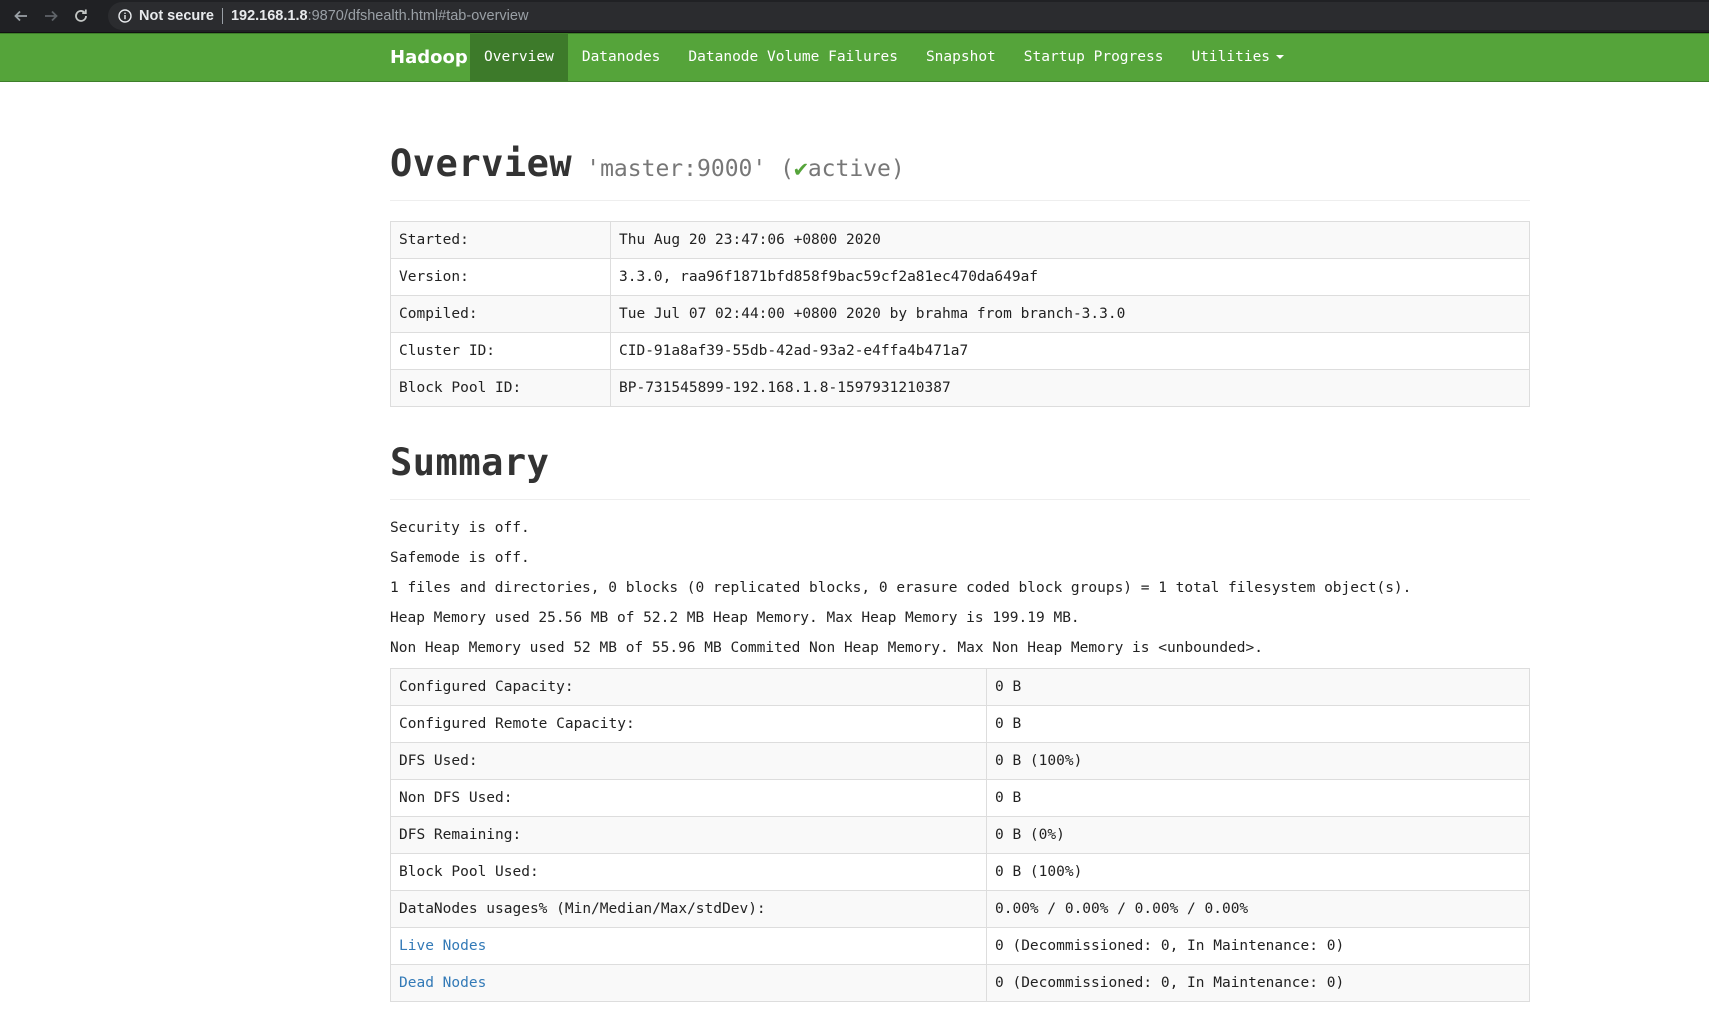 This screenshot has height=1018, width=1709. Describe the element at coordinates (688, 983) in the screenshot. I see `row-label: Dead Nodes` at that location.